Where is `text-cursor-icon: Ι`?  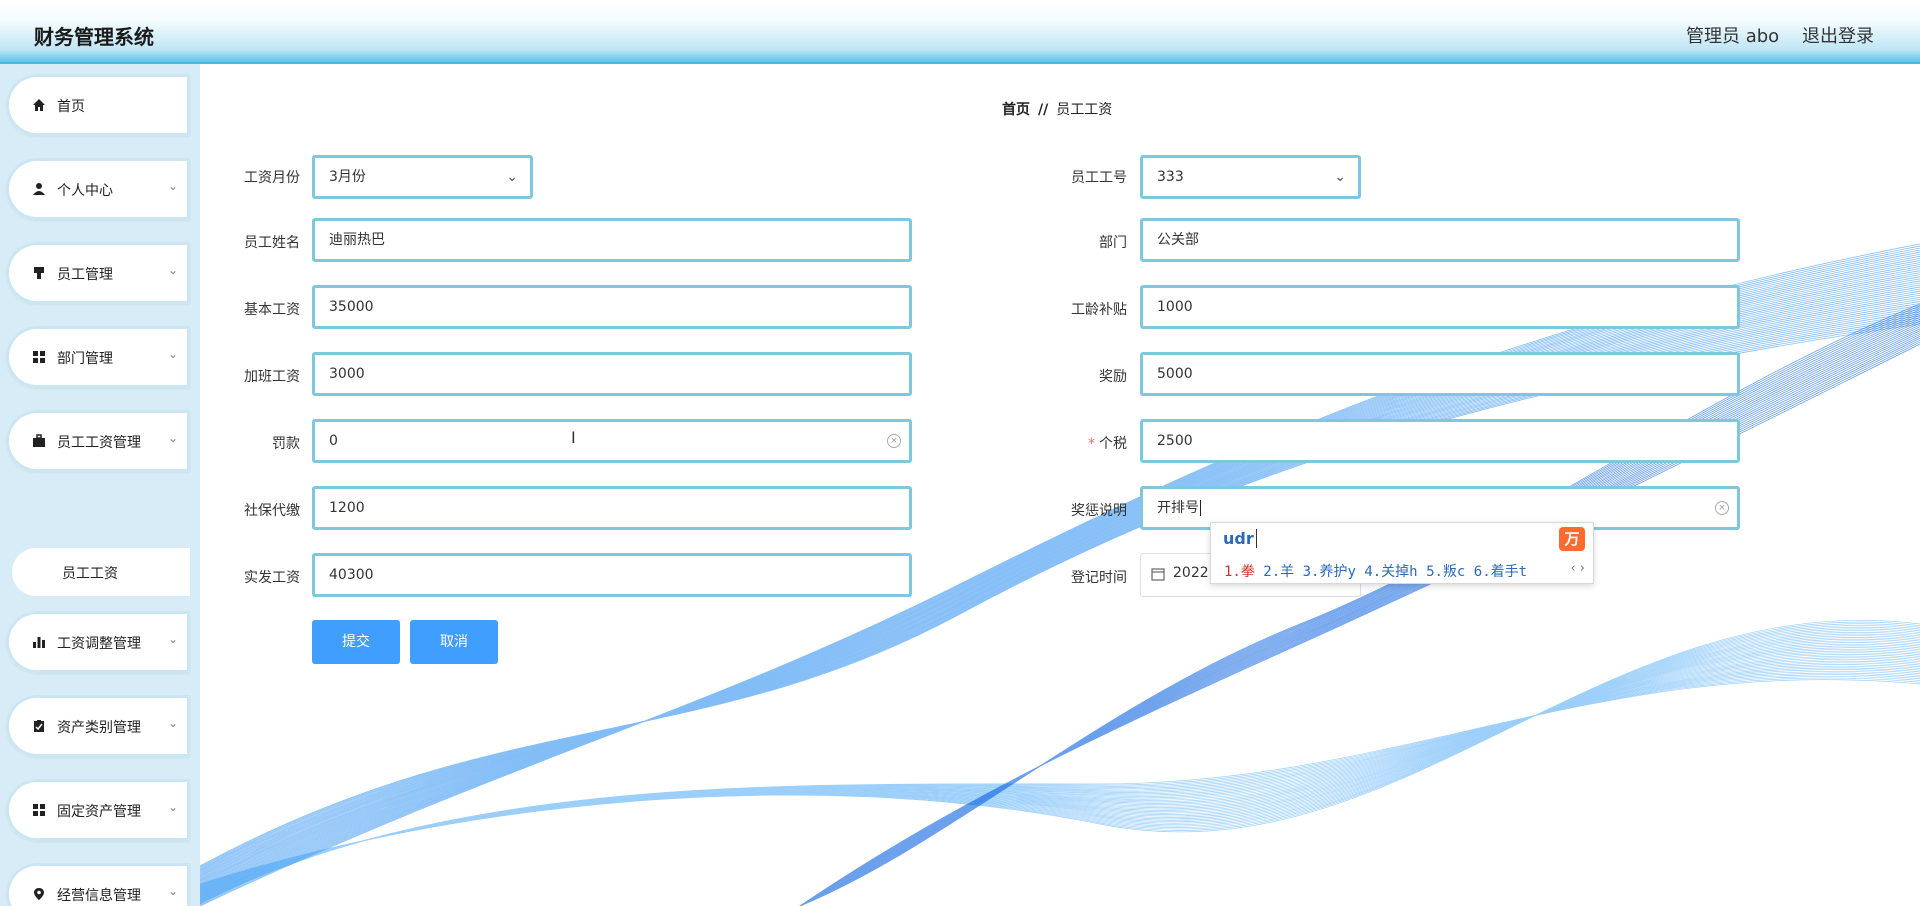 text-cursor-icon: Ι is located at coordinates (573, 437).